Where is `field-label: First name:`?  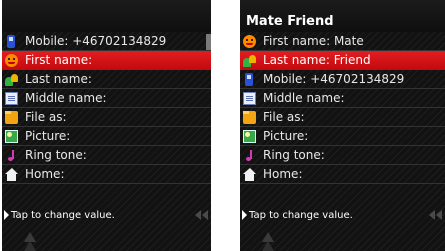 field-label: First name: is located at coordinates (59, 60).